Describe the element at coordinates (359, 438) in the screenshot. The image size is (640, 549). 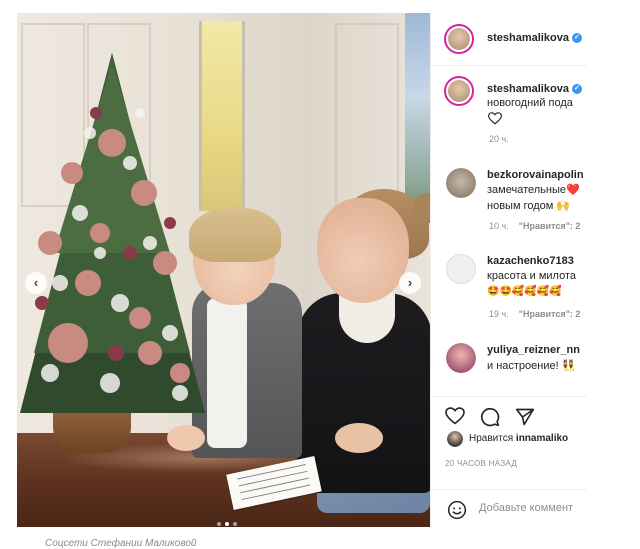
I see `woman-hand` at that location.